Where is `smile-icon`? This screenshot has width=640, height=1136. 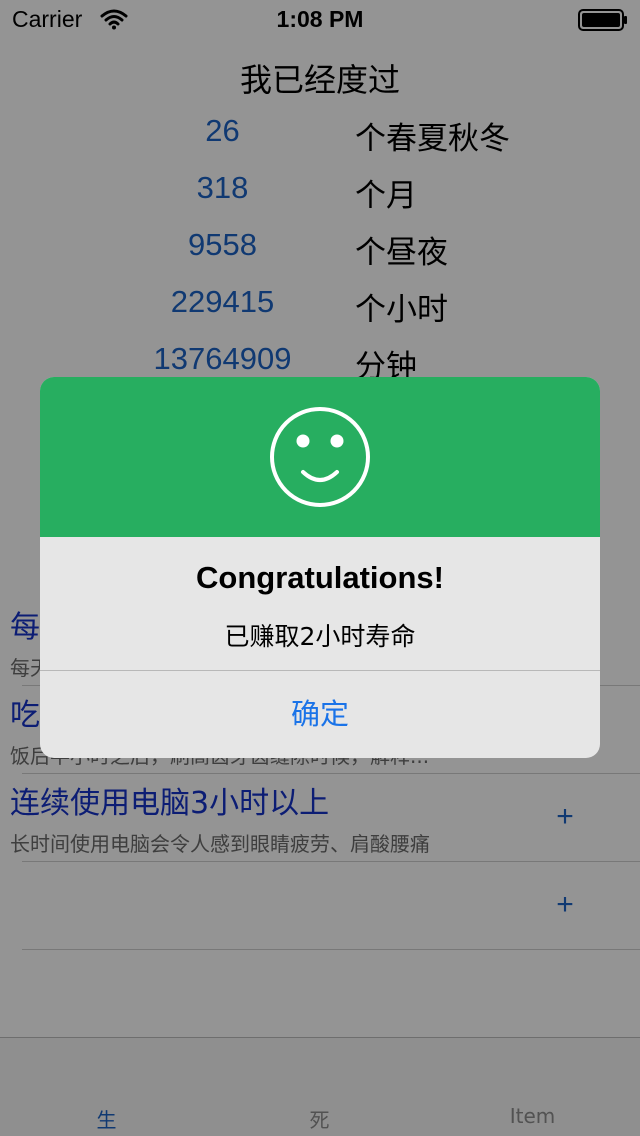 smile-icon is located at coordinates (320, 457).